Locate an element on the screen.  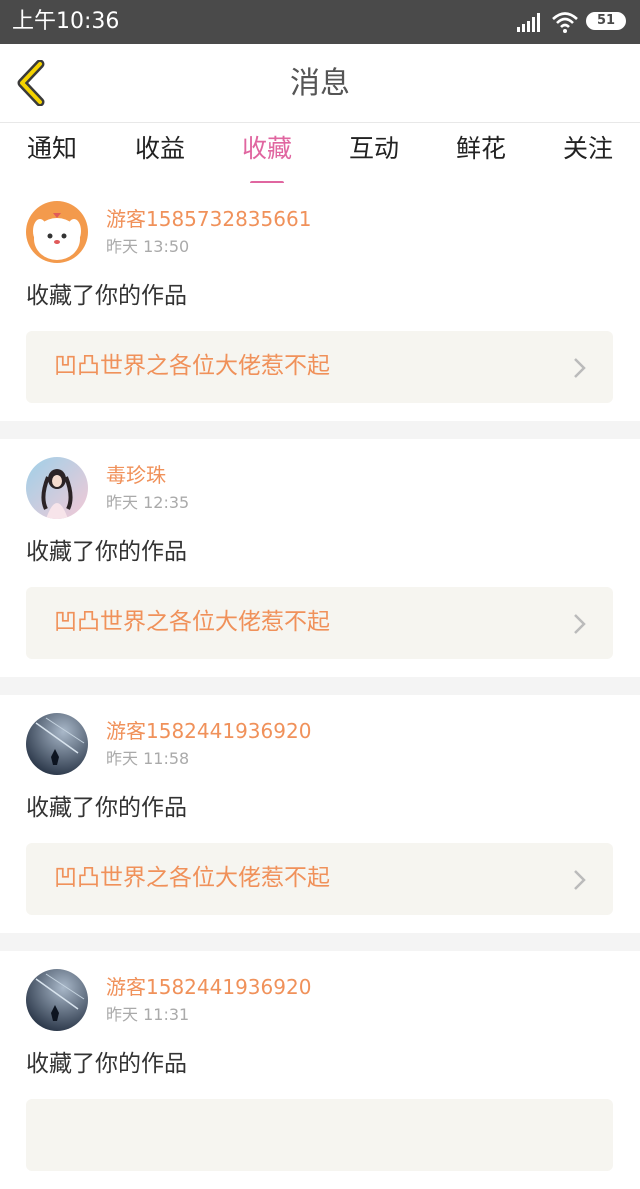
page-title: 消息 is located at coordinates (320, 83).